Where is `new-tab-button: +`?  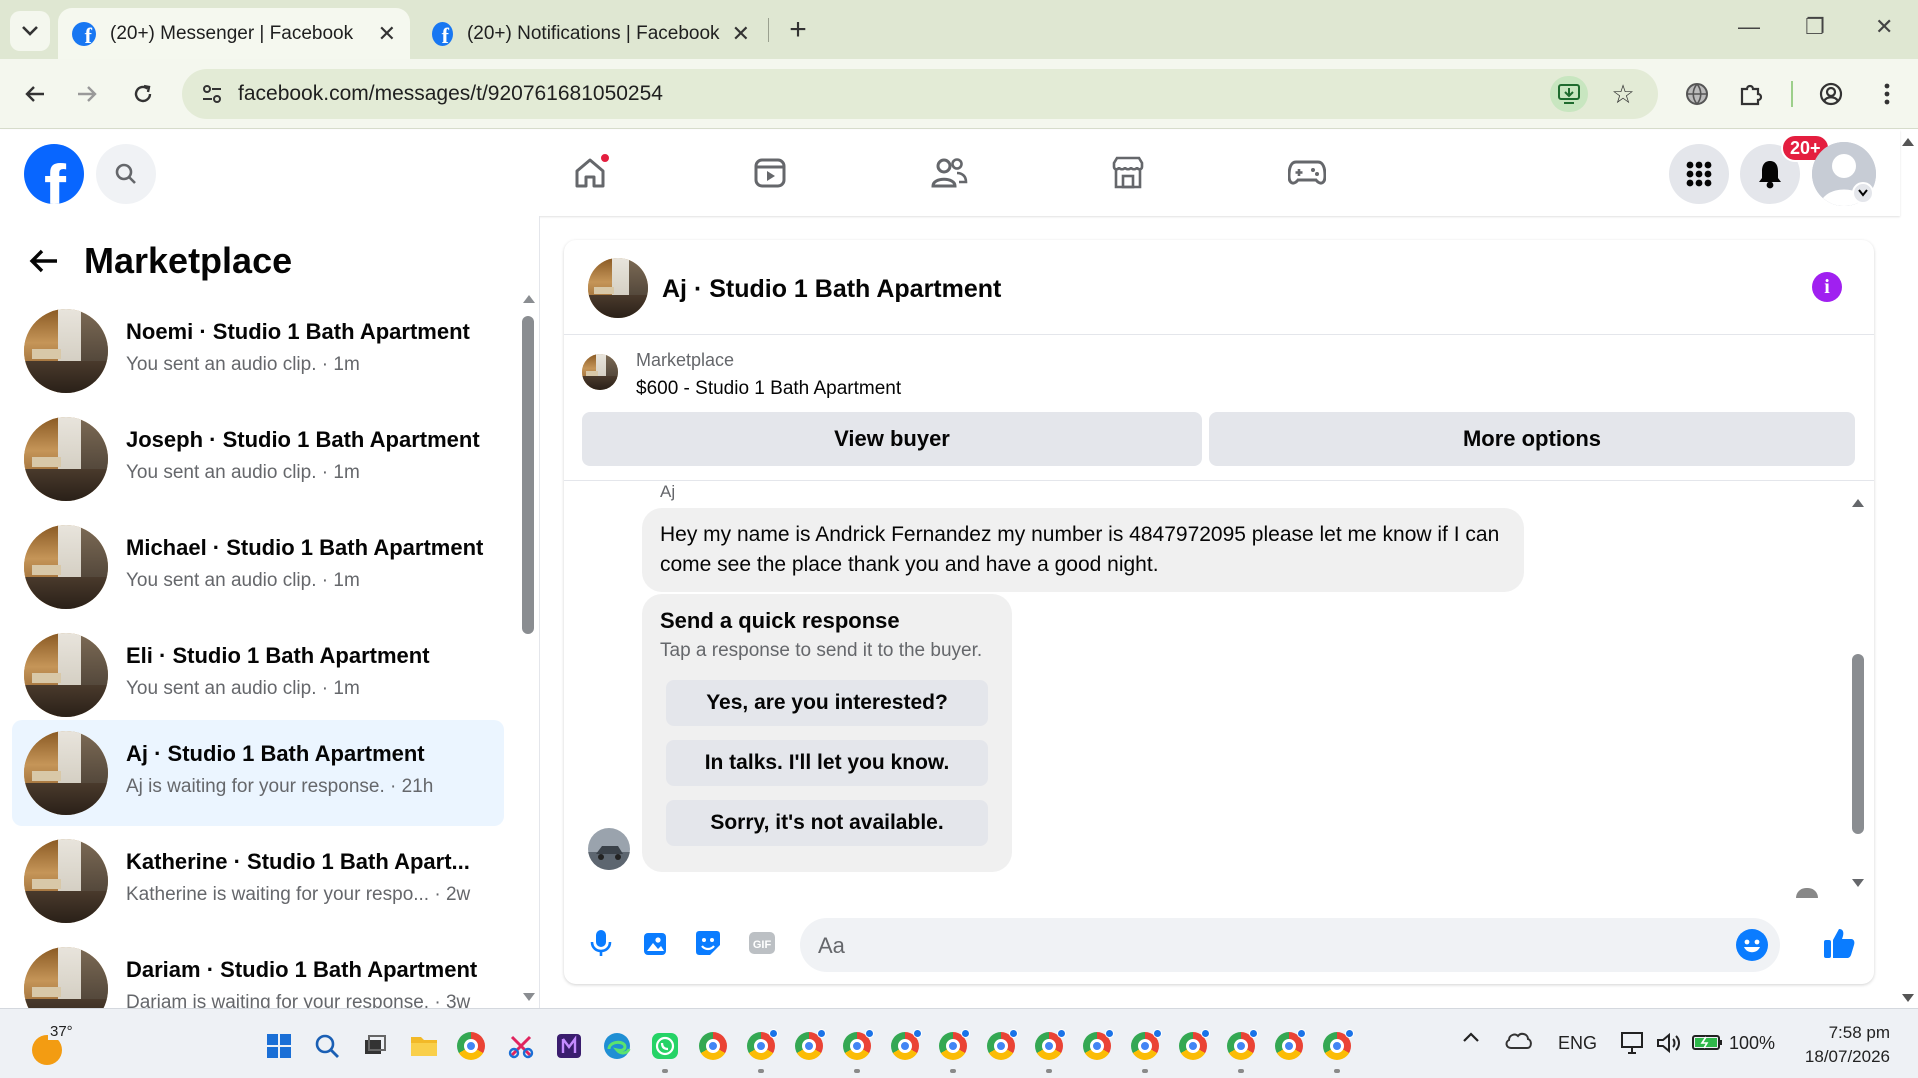 new-tab-button: + is located at coordinates (798, 30).